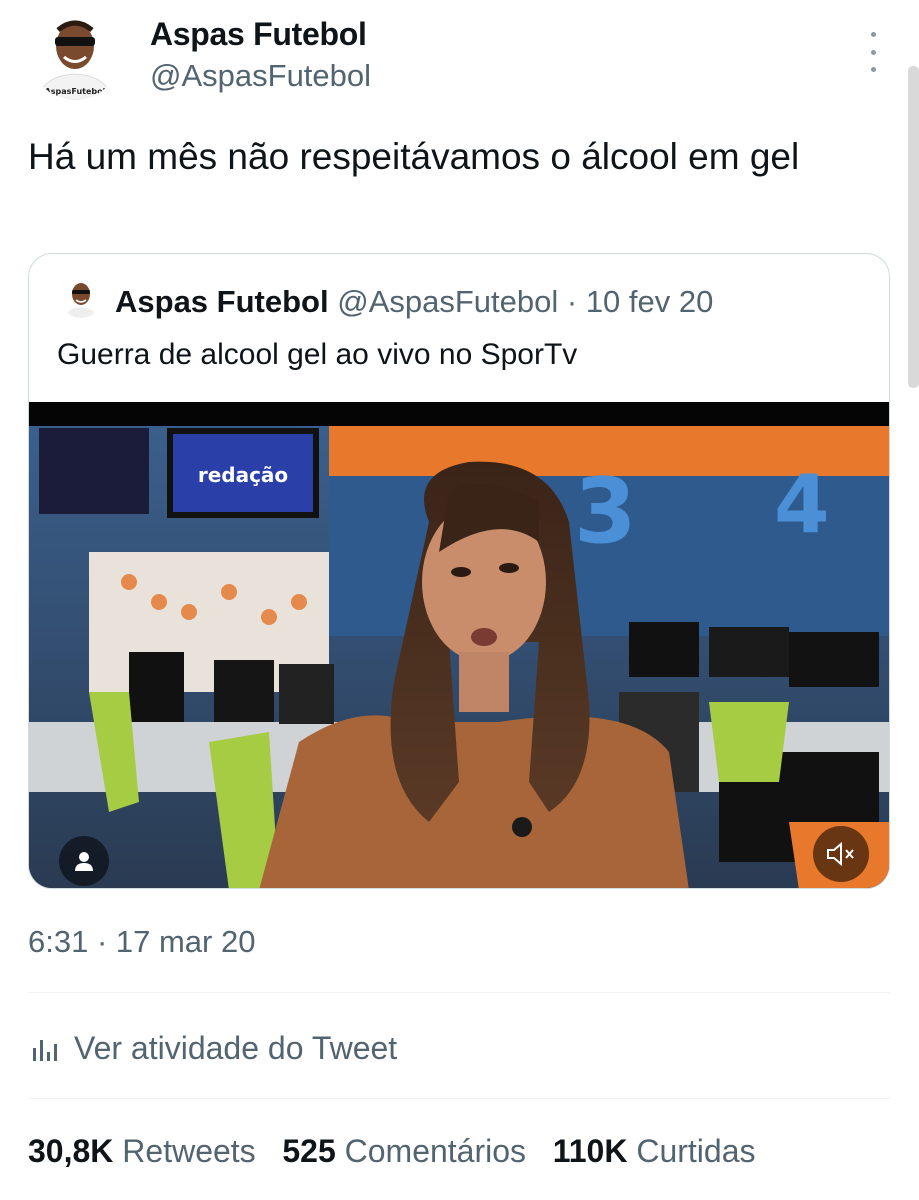 Image resolution: width=919 pixels, height=1200 pixels. Describe the element at coordinates (873, 52) in the screenshot. I see `more-vertical-icon` at that location.